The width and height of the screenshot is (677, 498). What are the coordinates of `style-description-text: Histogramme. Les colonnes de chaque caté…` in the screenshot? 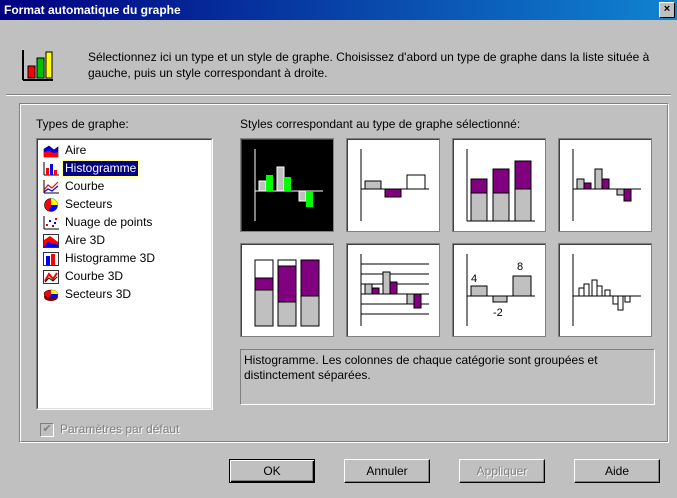 It's located at (421, 367).